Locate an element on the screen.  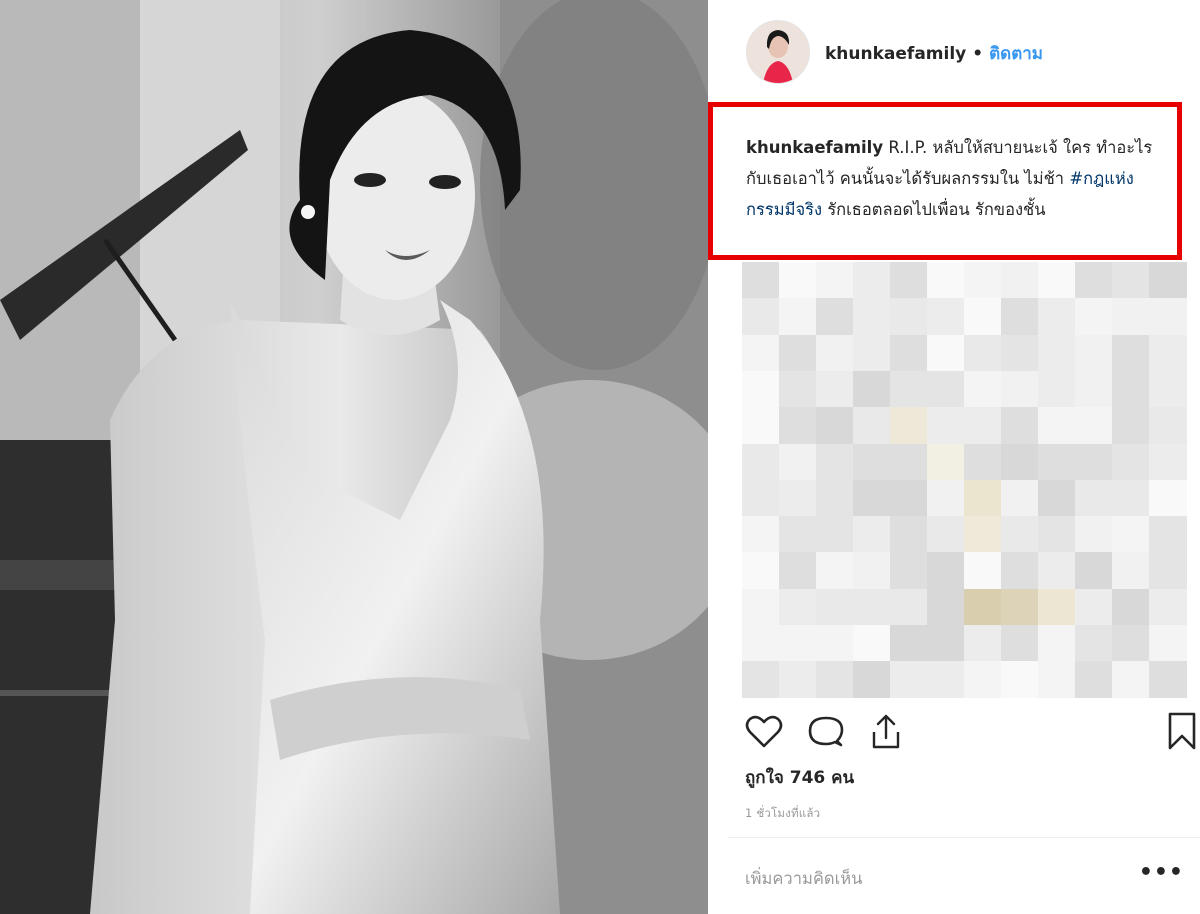
comment-button is located at coordinates (826, 732).